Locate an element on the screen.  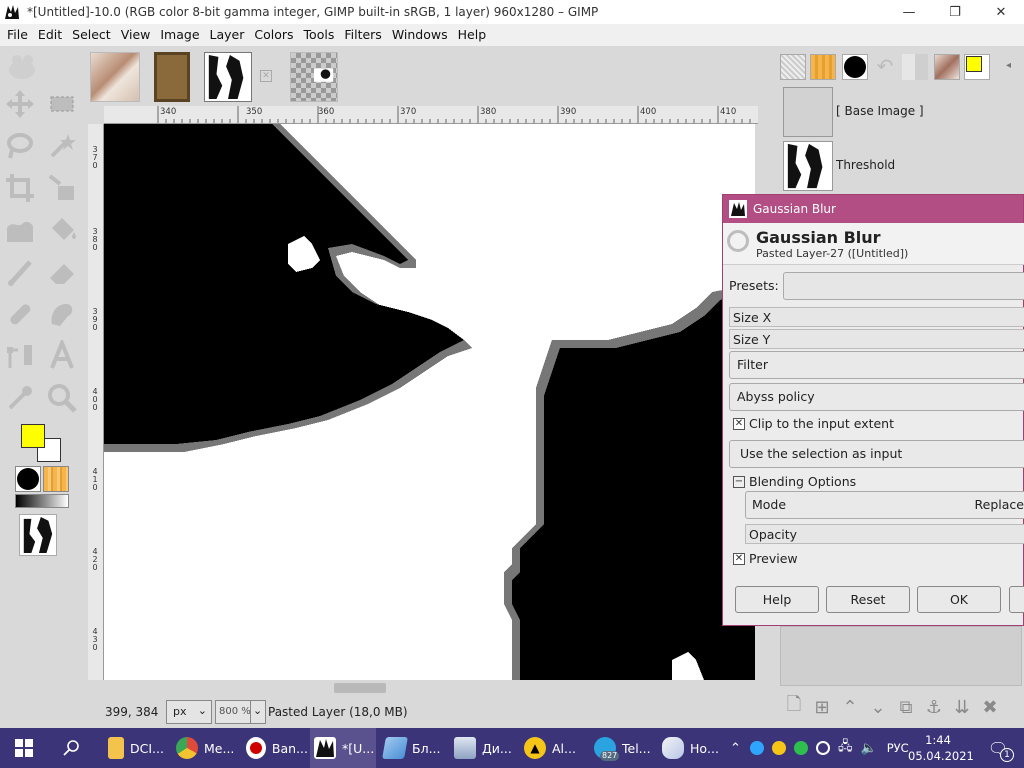
menu-tools: Tools is located at coordinates (319, 35).